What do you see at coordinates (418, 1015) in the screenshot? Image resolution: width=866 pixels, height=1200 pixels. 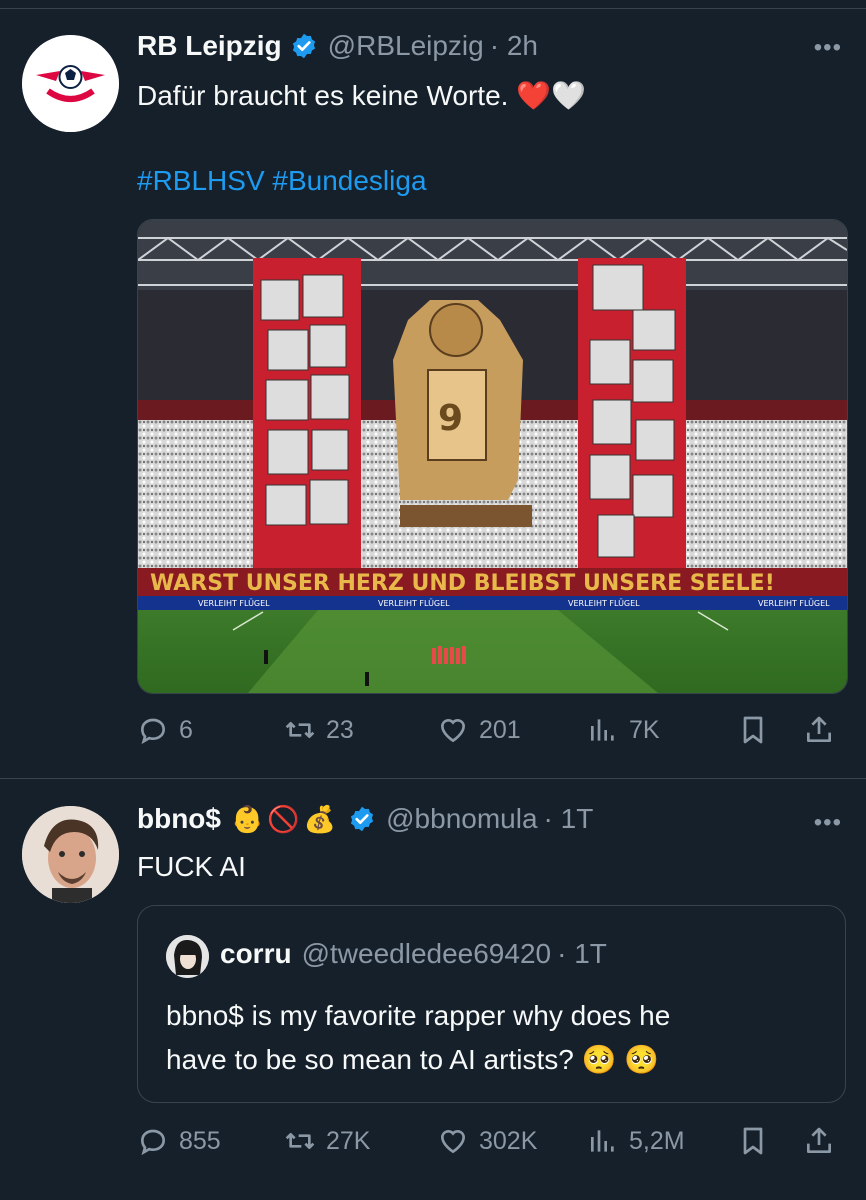 I see `quote-line-1: bbno$ is my favorite rapper why does he` at bounding box center [418, 1015].